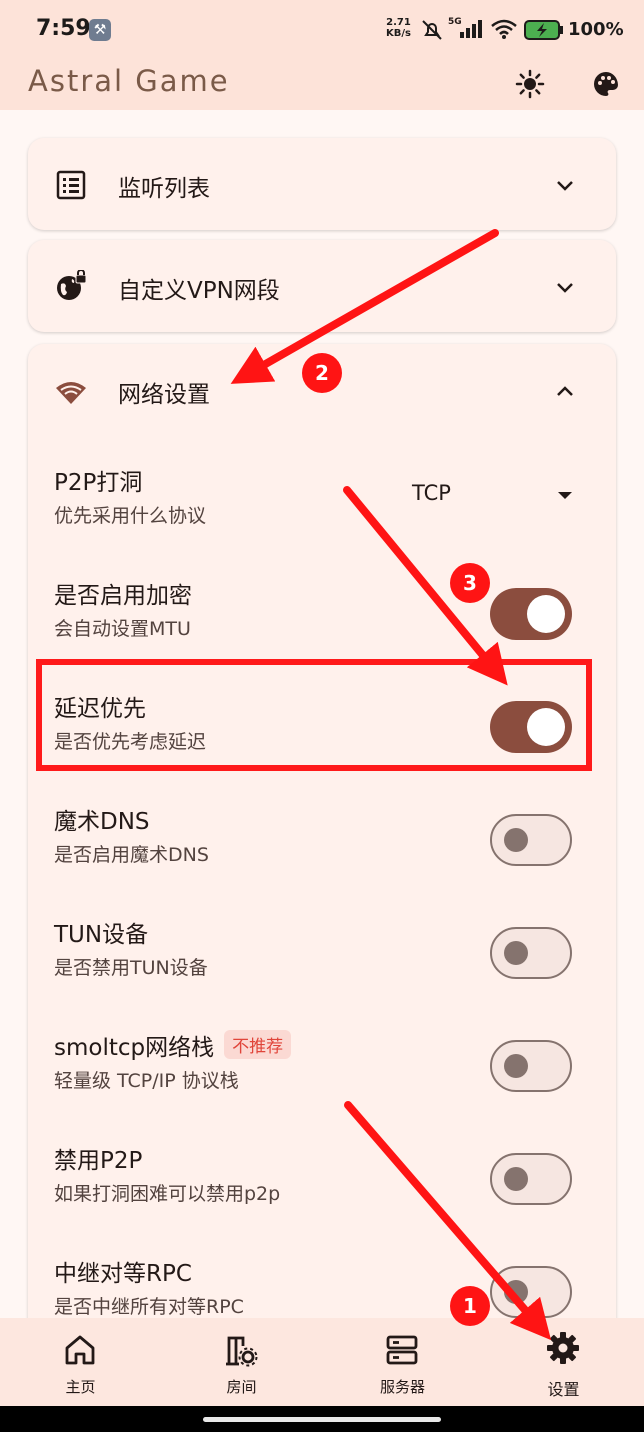 The height and width of the screenshot is (1432, 644). What do you see at coordinates (146, 1081) in the screenshot?
I see `setting-smoltcp-subtitle: 轻量级 TCP/IP 协议栈` at bounding box center [146, 1081].